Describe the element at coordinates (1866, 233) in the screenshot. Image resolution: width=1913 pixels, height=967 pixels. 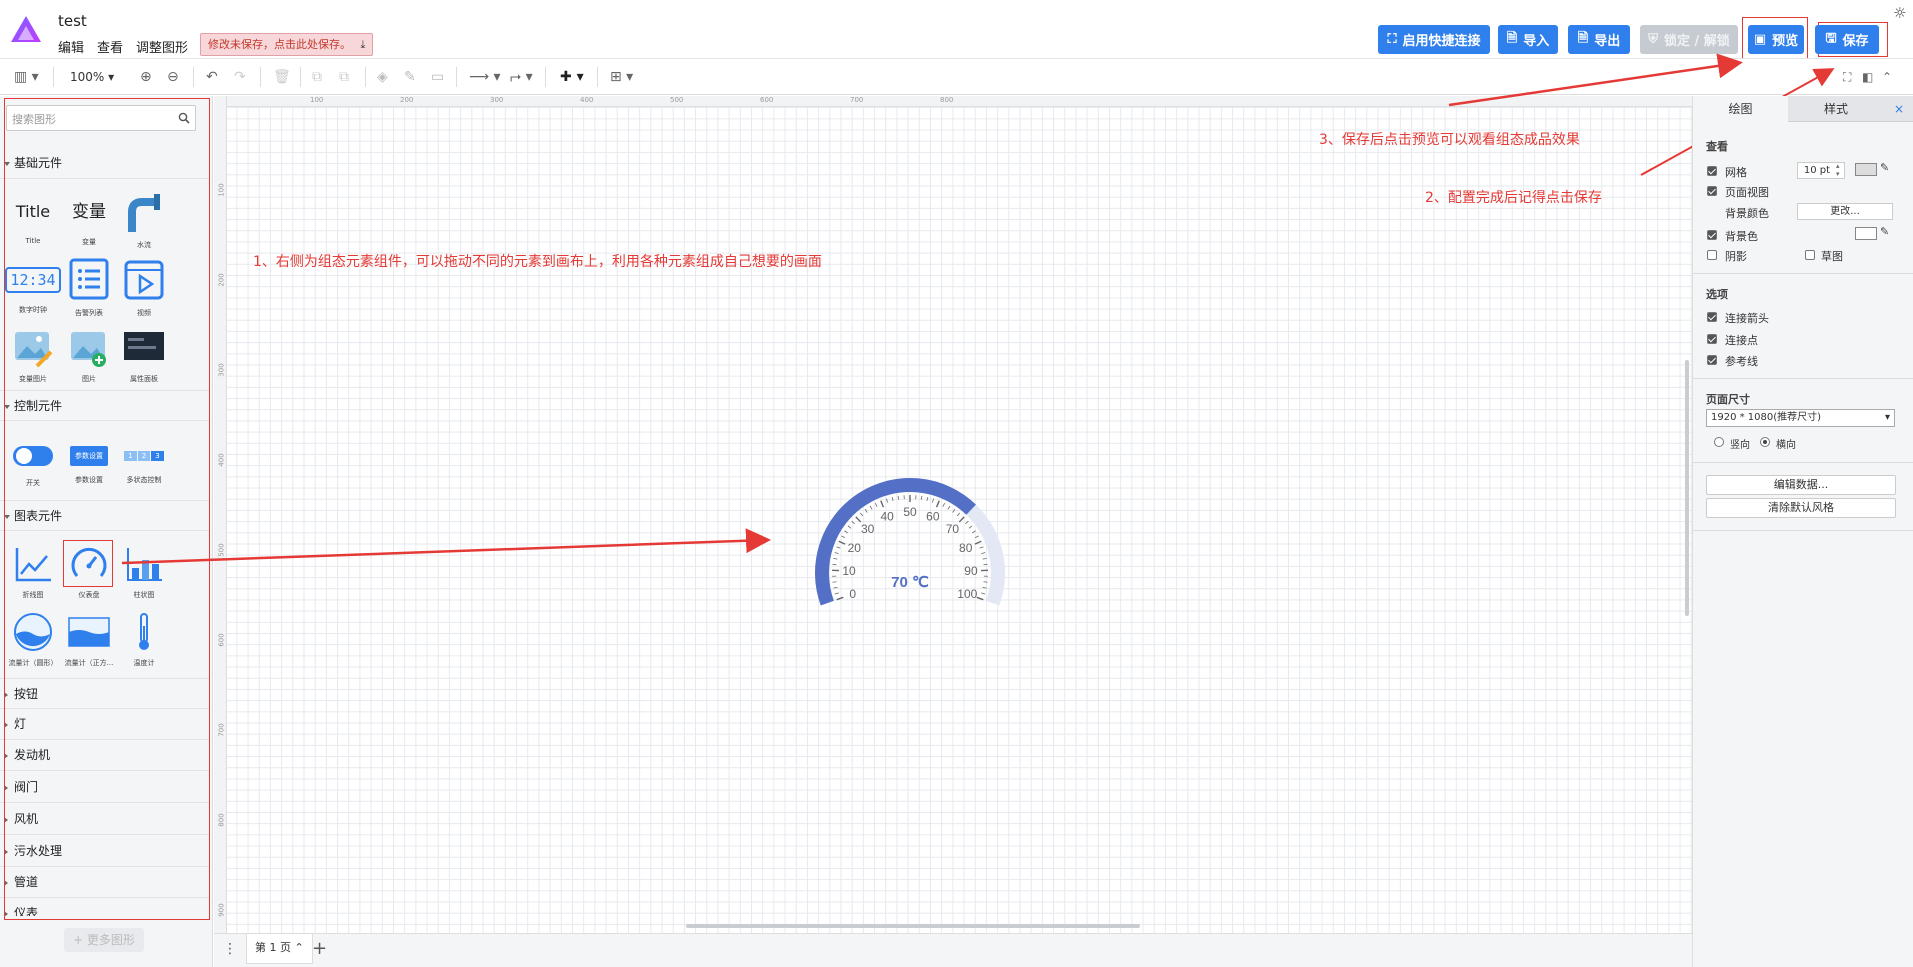
I see `background-color-swatch` at that location.